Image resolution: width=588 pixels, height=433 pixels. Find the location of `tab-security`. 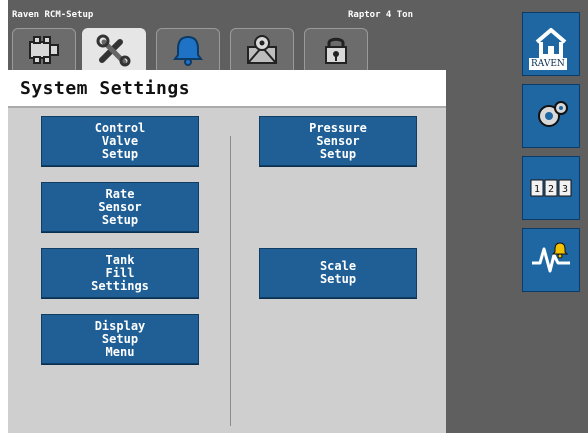

tab-security is located at coordinates (336, 49).